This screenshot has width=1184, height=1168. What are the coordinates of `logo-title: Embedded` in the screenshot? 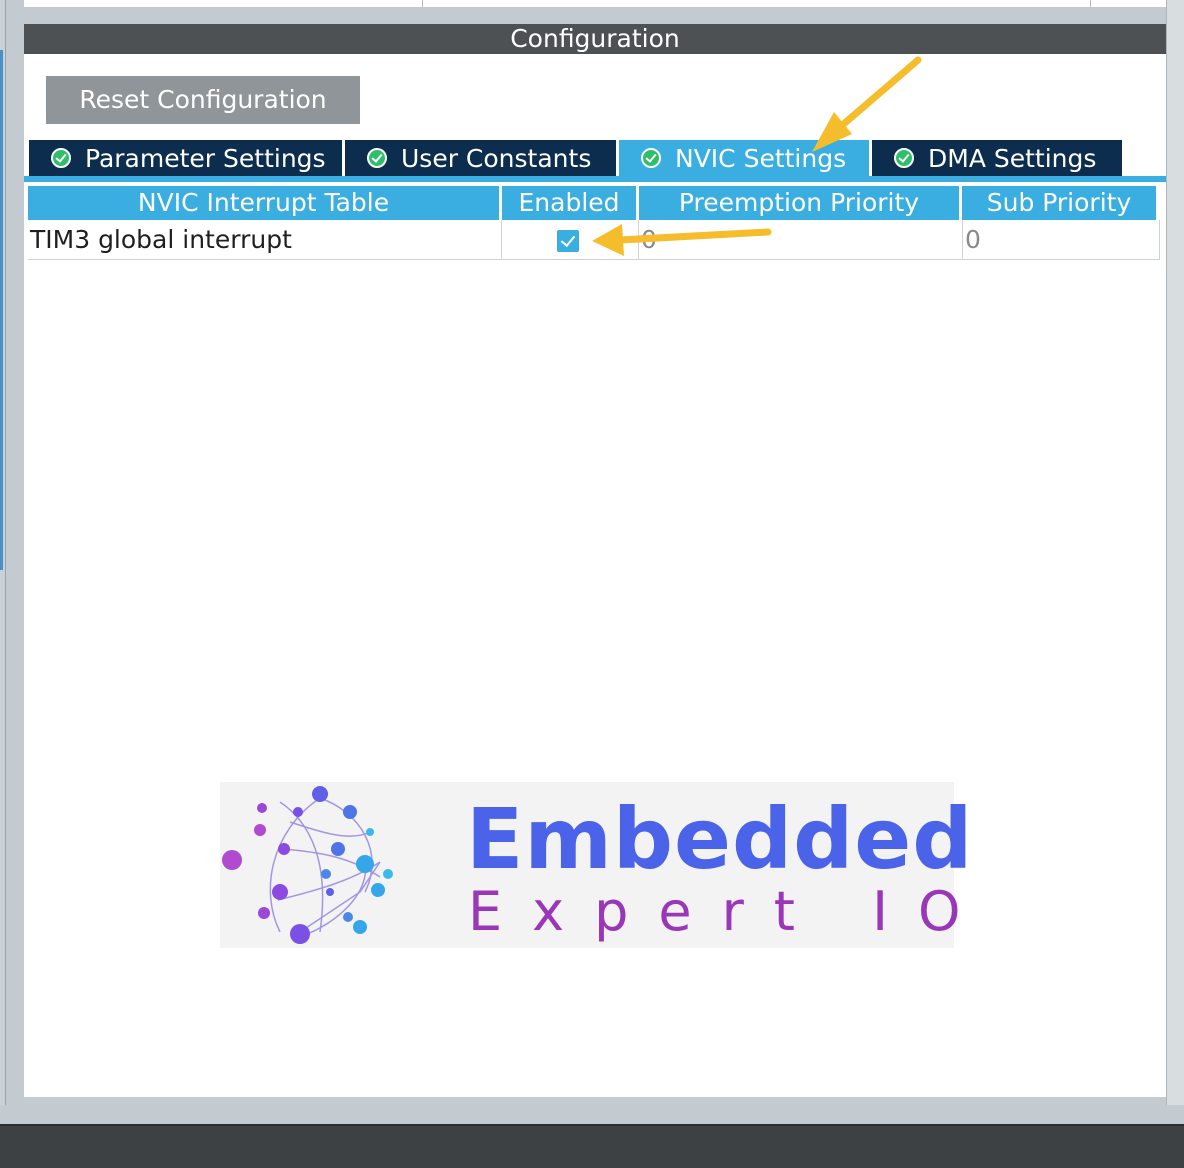 It's located at (720, 839).